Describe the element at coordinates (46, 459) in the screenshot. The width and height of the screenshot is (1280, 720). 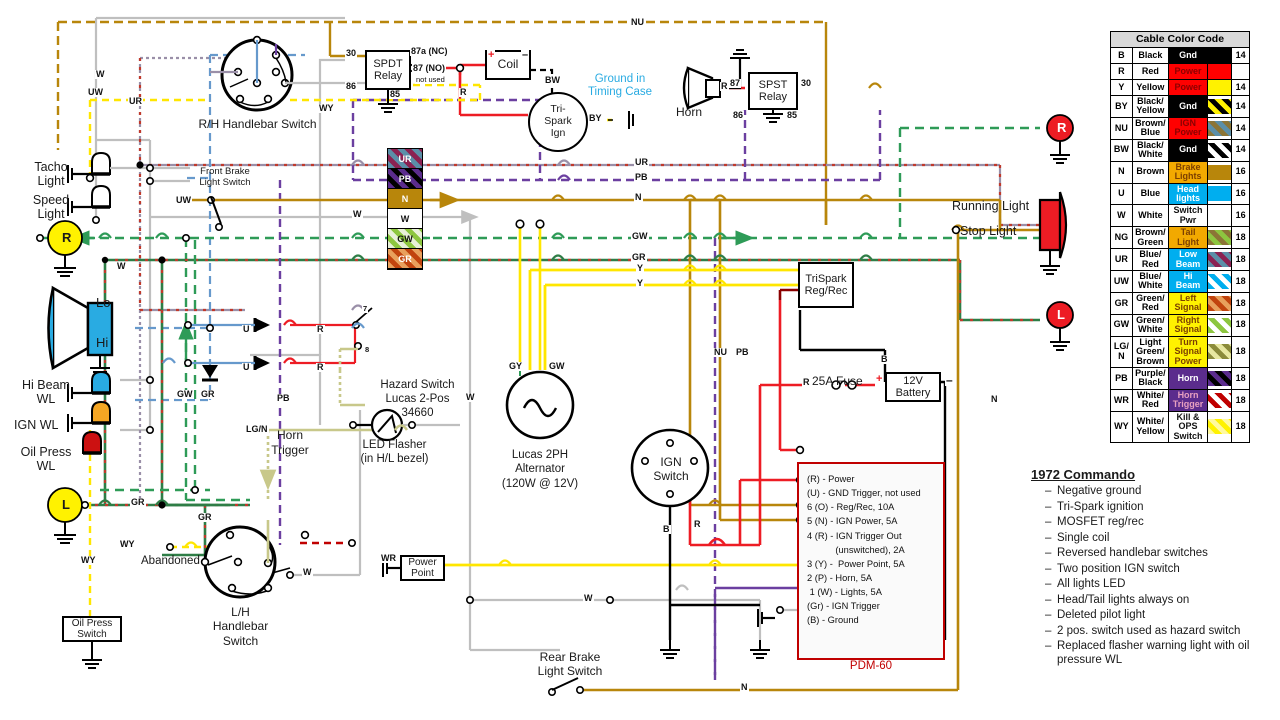
I see `oil-press-wl-label: Oil Press WL` at that location.